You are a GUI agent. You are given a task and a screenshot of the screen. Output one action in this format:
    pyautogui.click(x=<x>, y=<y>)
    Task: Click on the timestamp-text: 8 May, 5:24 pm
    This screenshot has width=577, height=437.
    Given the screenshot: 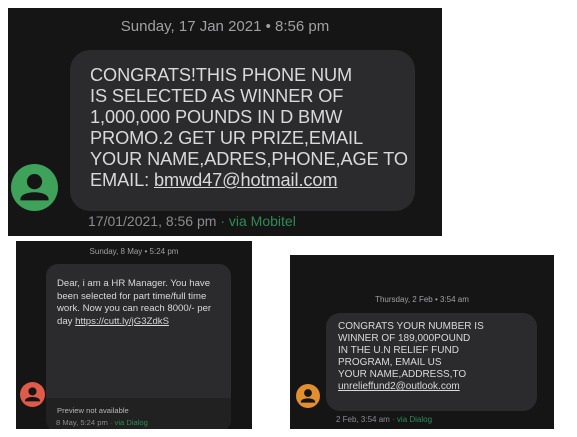 What is the action you would take?
    pyautogui.click(x=82, y=422)
    